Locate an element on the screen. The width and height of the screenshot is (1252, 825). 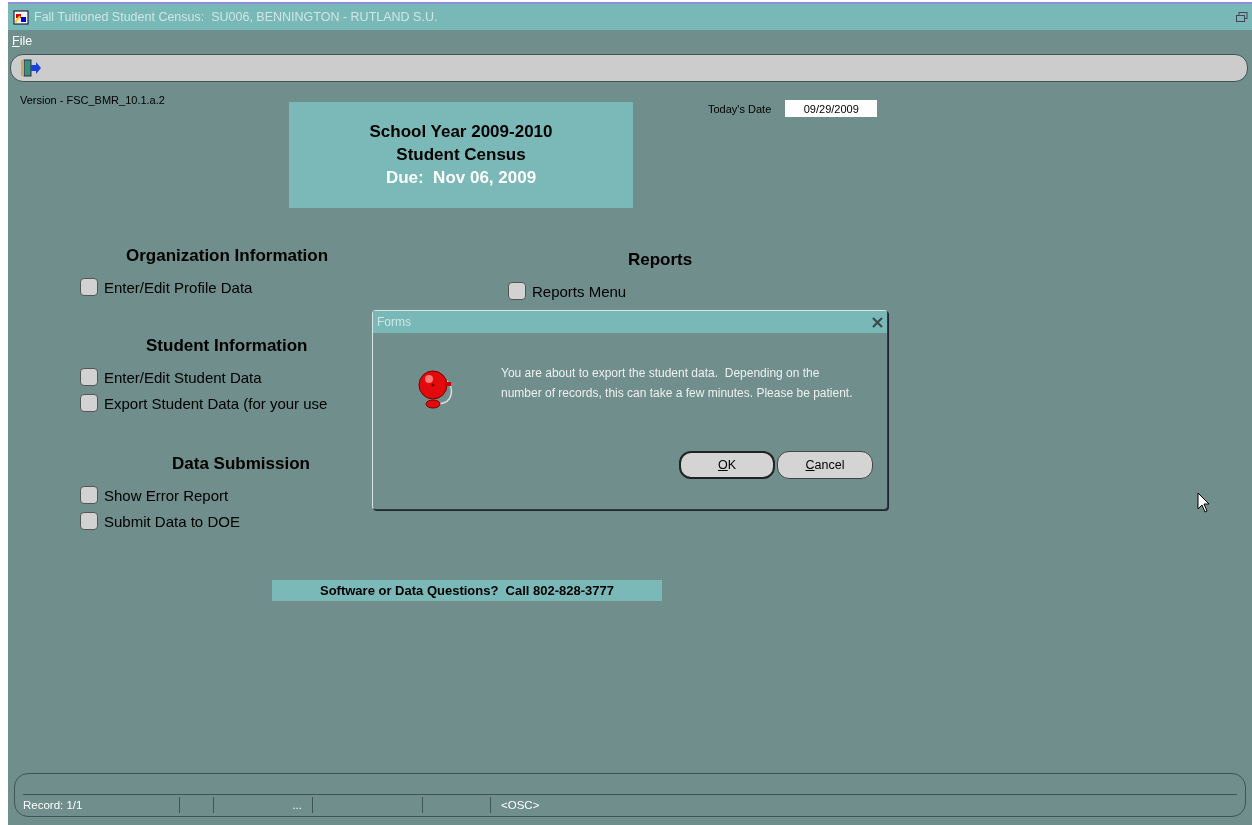
option-label: Enter/Edit Profile Data is located at coordinates (178, 287).